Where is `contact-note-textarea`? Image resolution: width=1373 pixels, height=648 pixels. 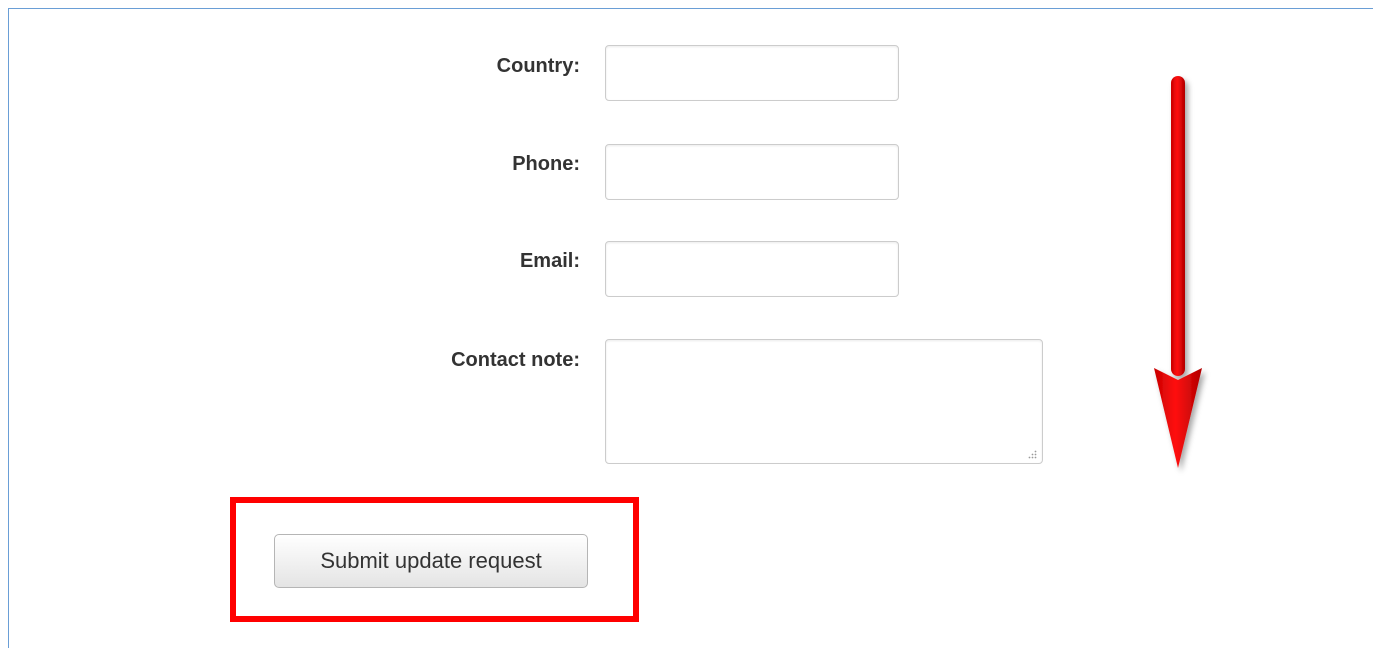
contact-note-textarea is located at coordinates (824, 401).